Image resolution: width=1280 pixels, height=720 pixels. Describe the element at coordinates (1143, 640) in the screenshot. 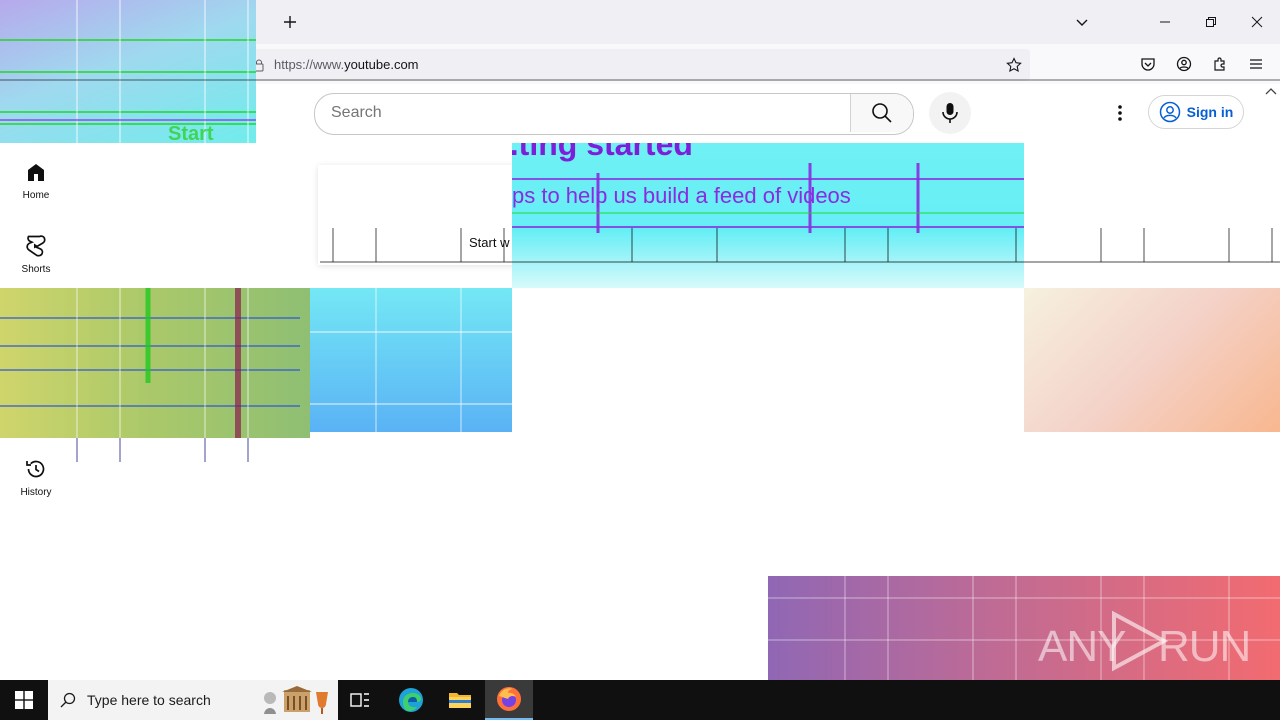

I see `anyrun-watermark: ANY RUN` at that location.